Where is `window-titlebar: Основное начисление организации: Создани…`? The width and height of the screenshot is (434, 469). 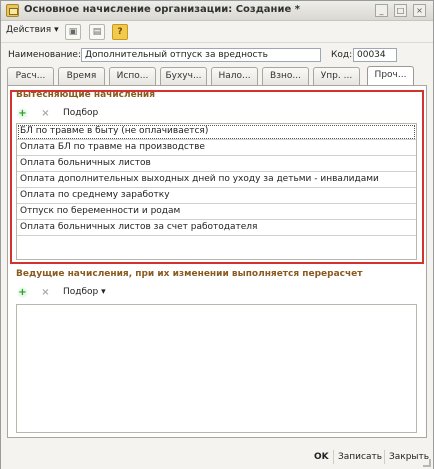
window-titlebar: Основное начисление организации: Создани… is located at coordinates (217, 11).